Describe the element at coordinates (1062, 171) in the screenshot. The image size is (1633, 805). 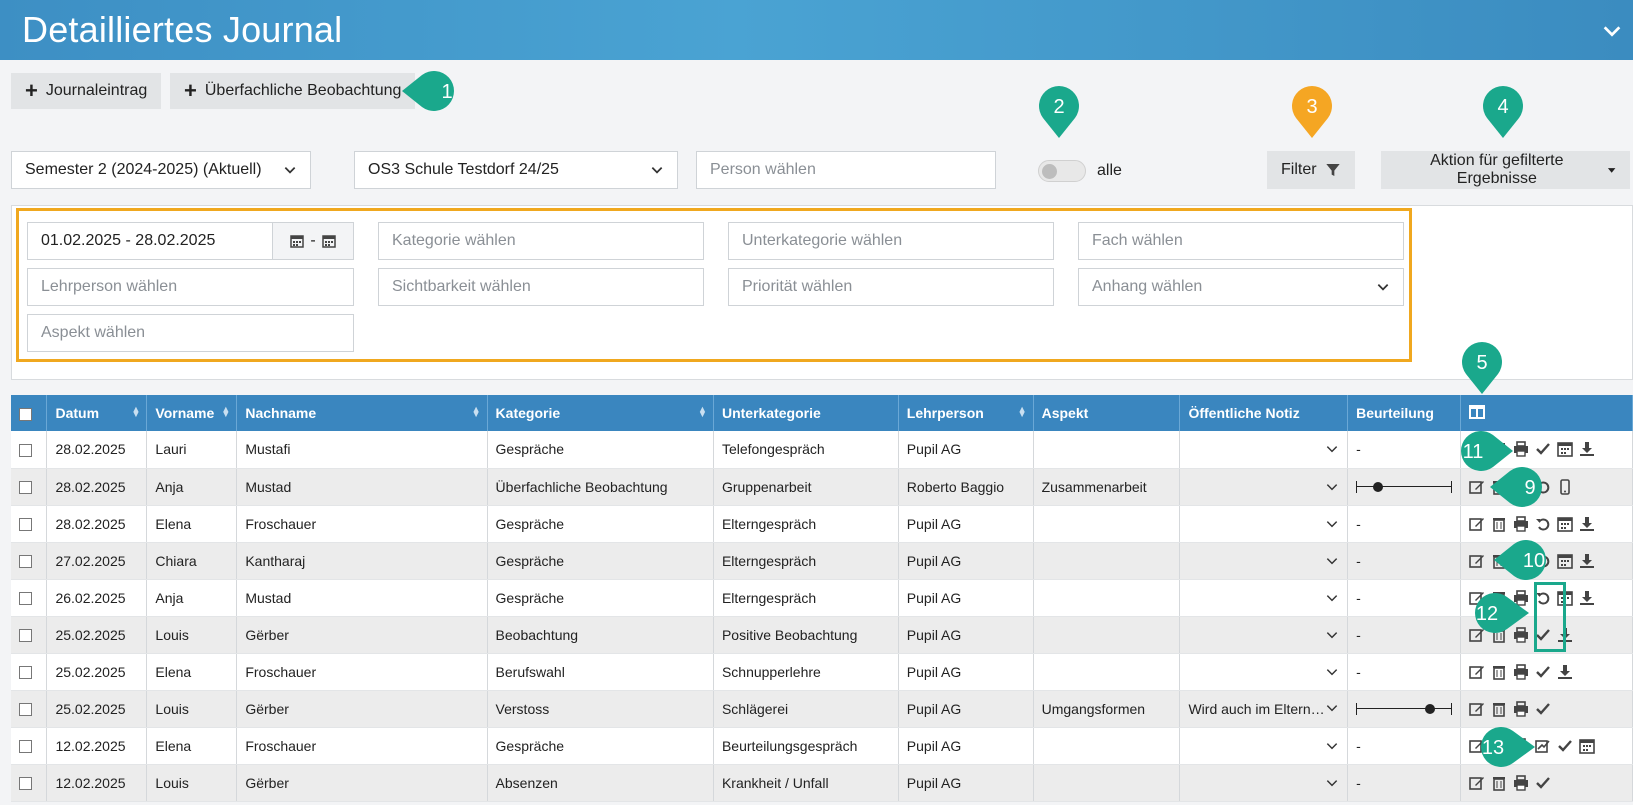
I see `all-toggle` at that location.